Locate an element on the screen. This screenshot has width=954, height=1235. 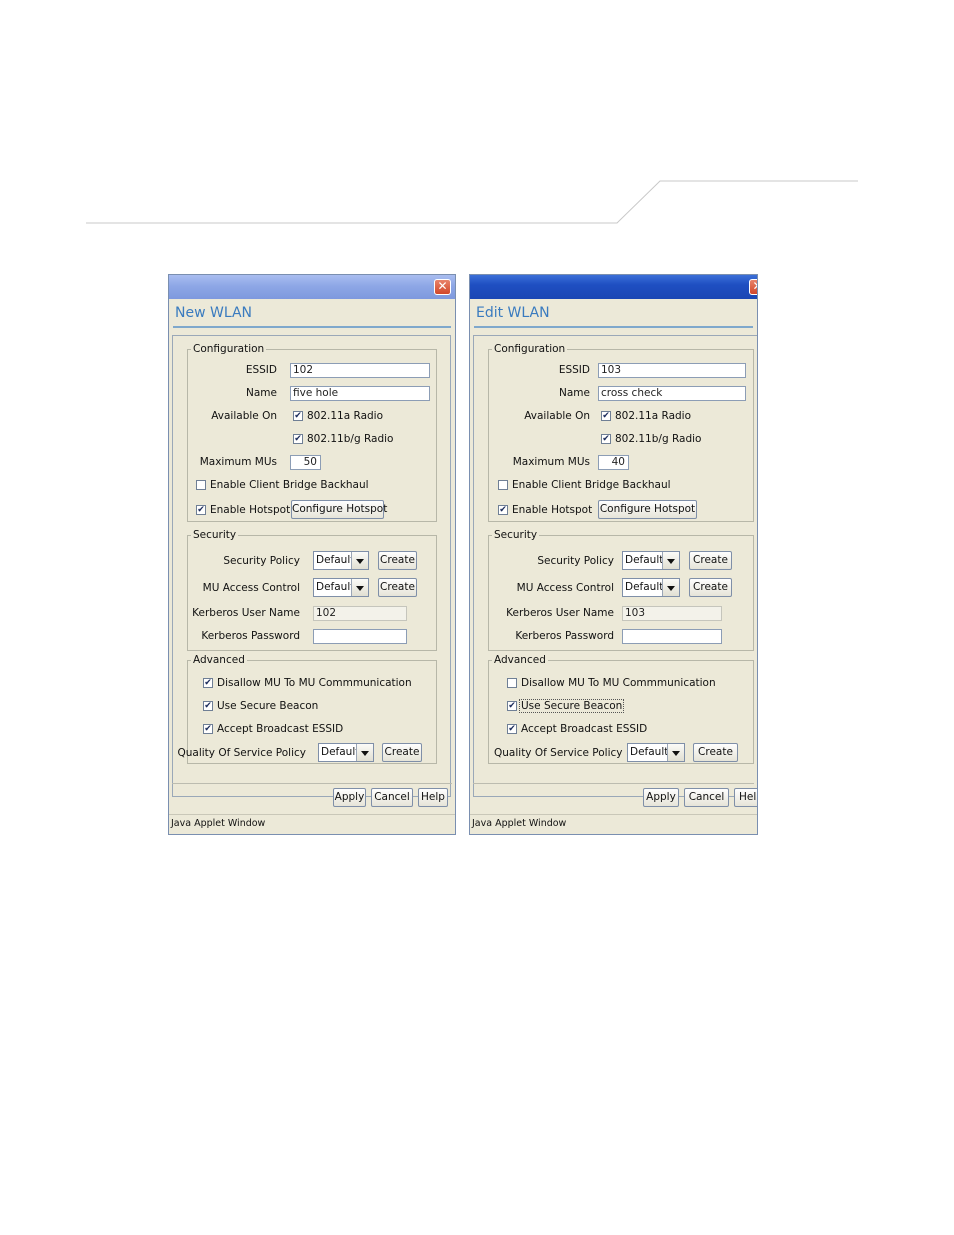
broadcast-essid-label: Accept Broadcast ESSID is located at coordinates (584, 729).